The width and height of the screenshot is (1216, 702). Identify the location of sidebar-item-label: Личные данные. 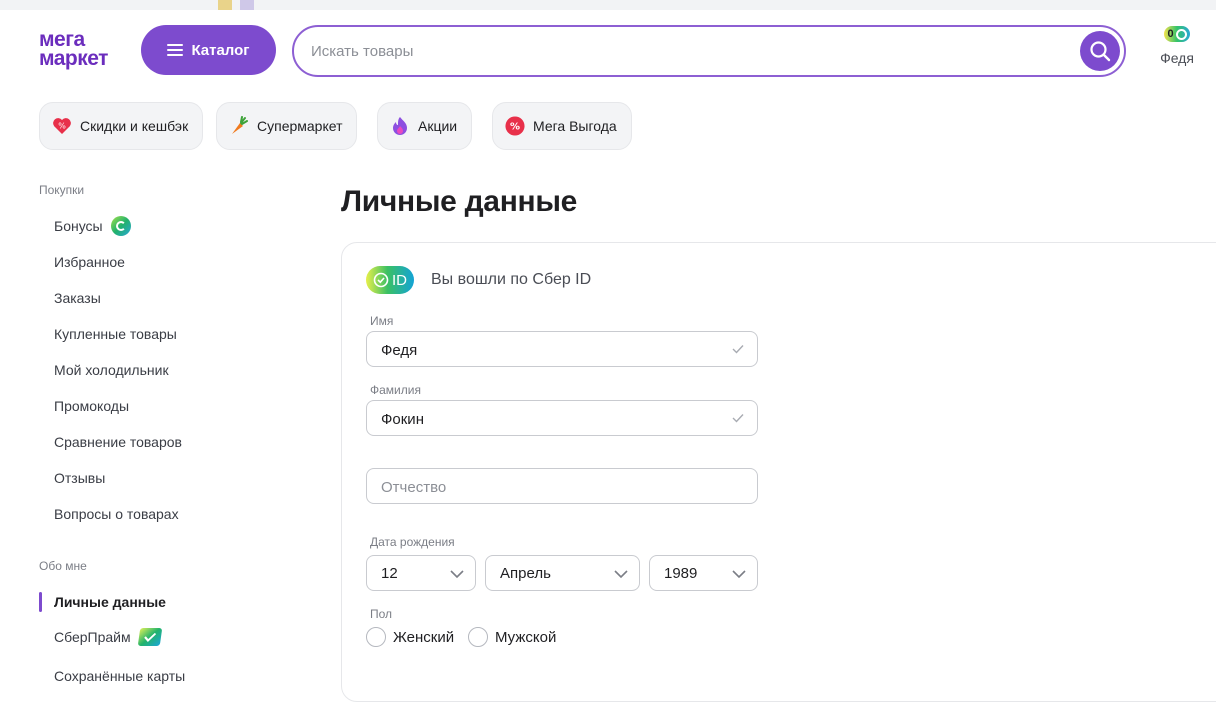
(110, 602).